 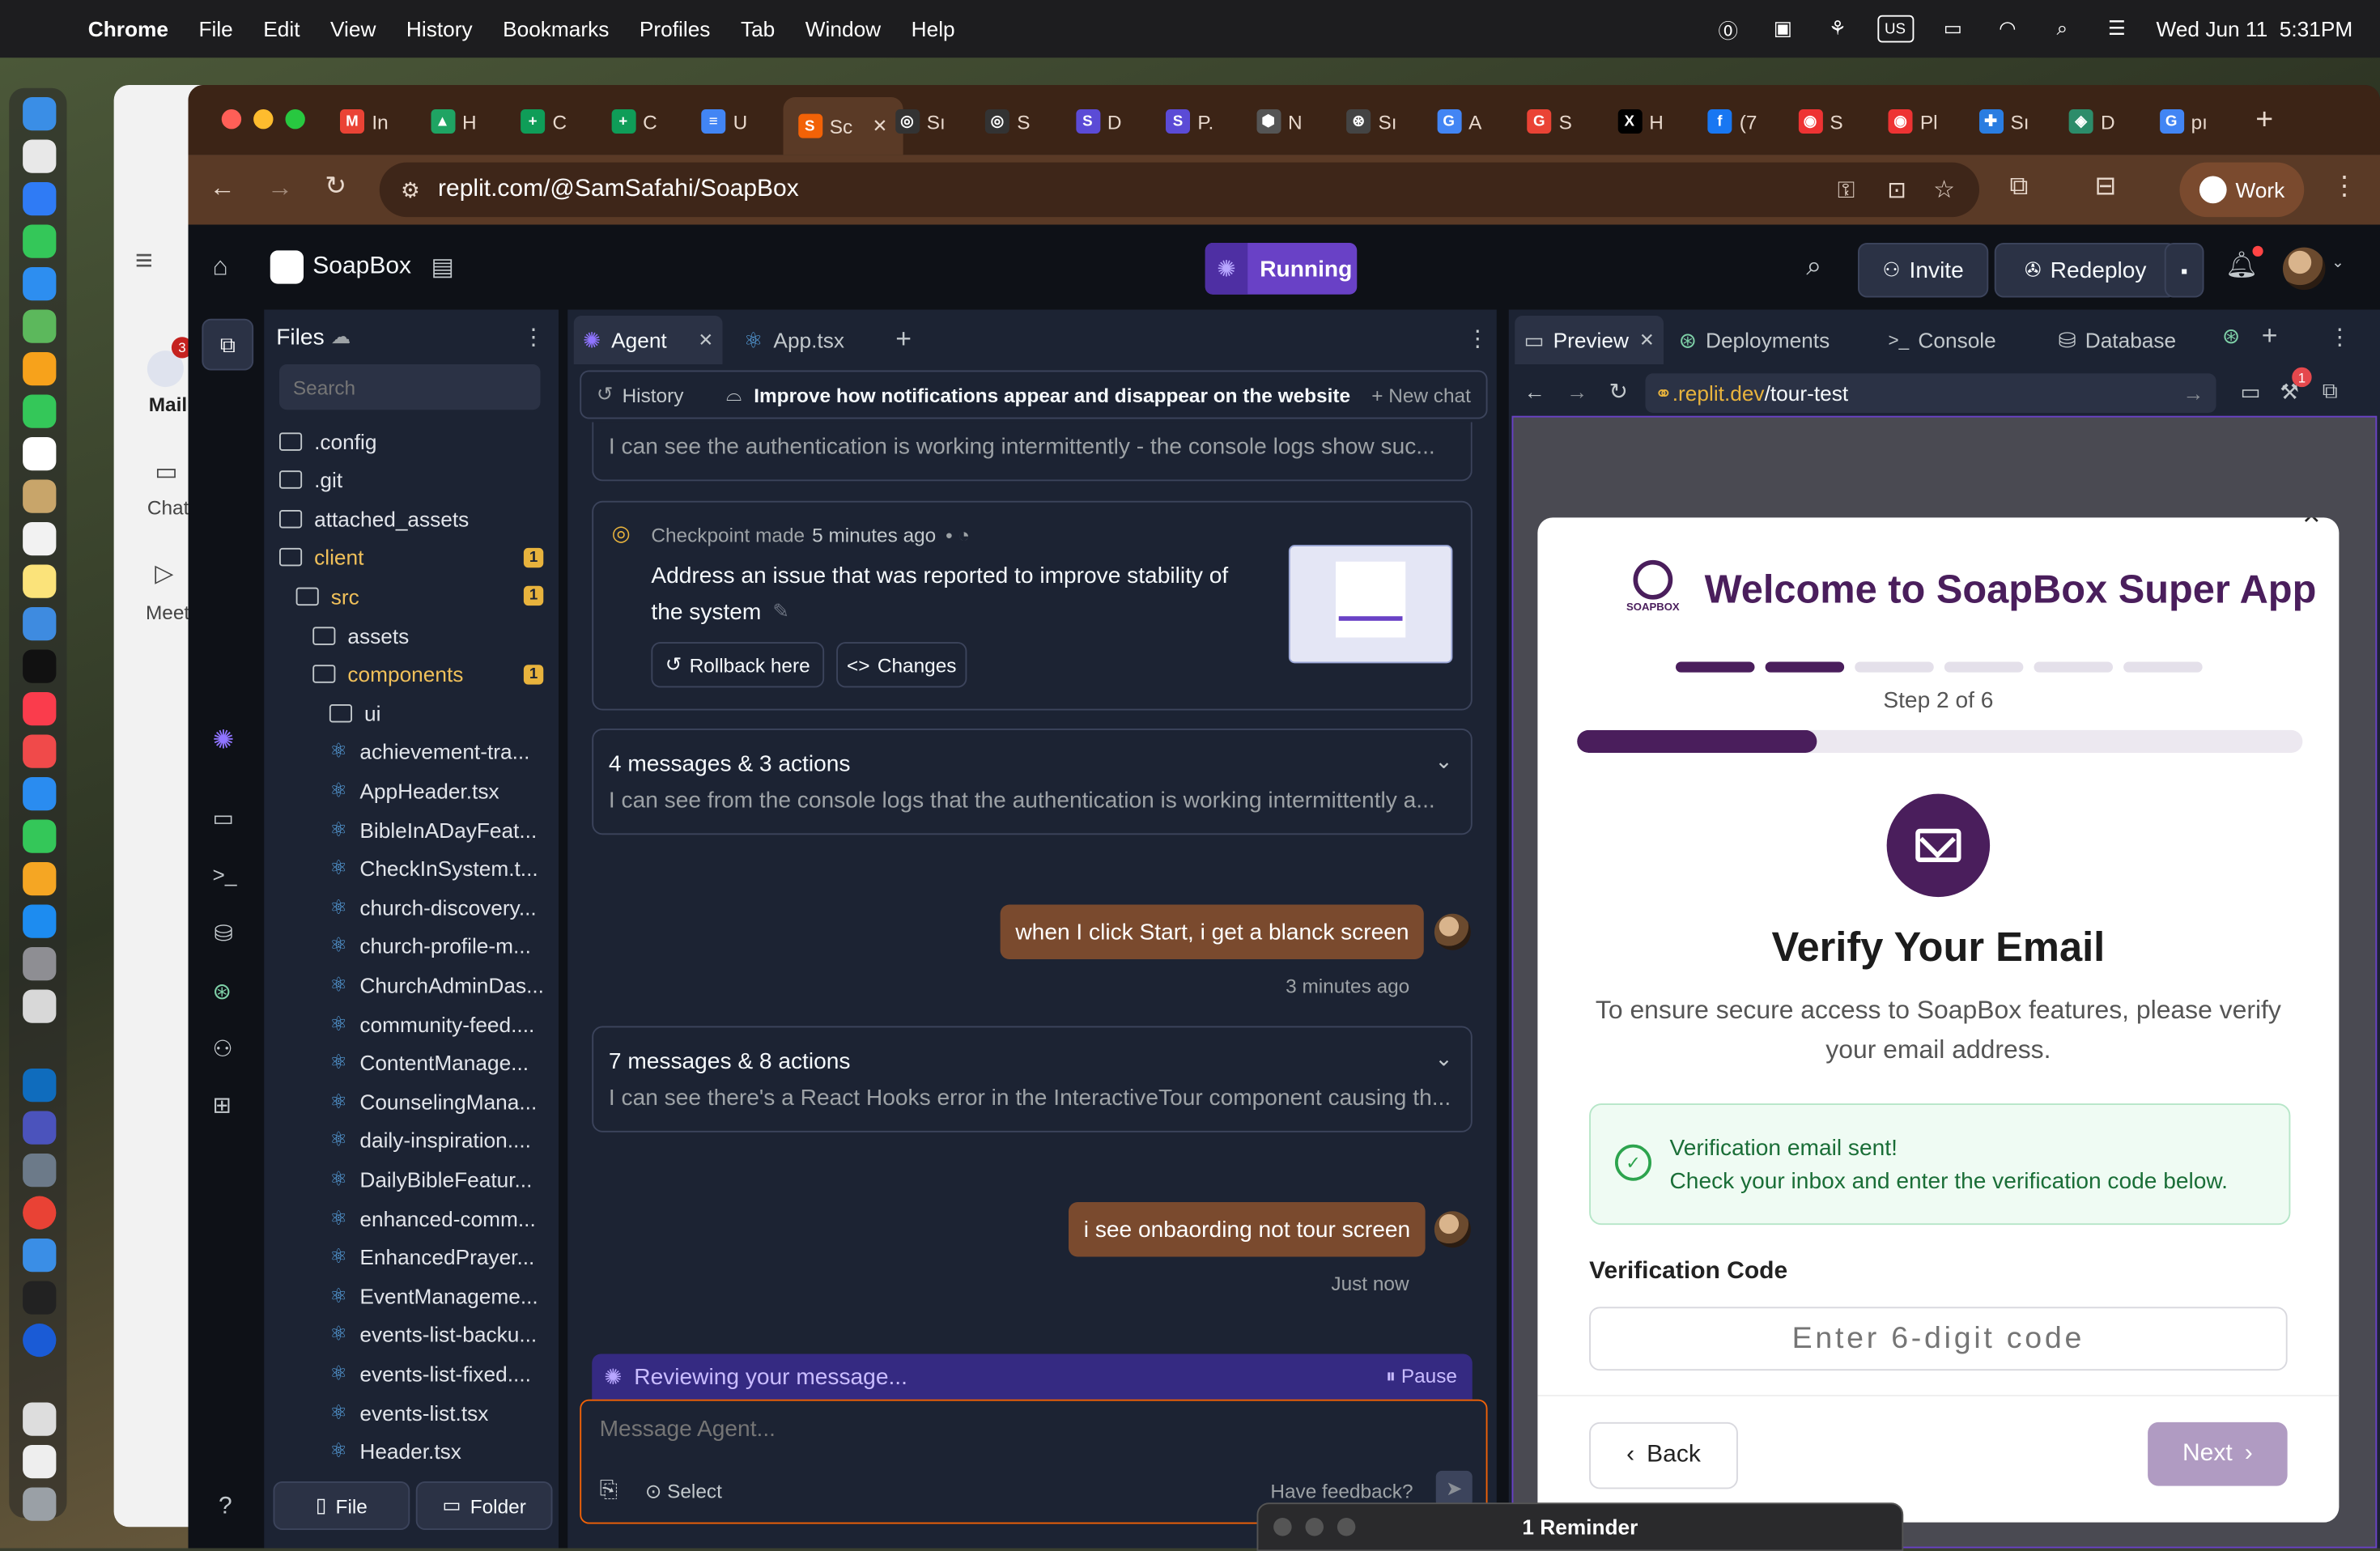 What do you see at coordinates (223, 1049) in the screenshot?
I see `invite-tool-icon: ⚇` at bounding box center [223, 1049].